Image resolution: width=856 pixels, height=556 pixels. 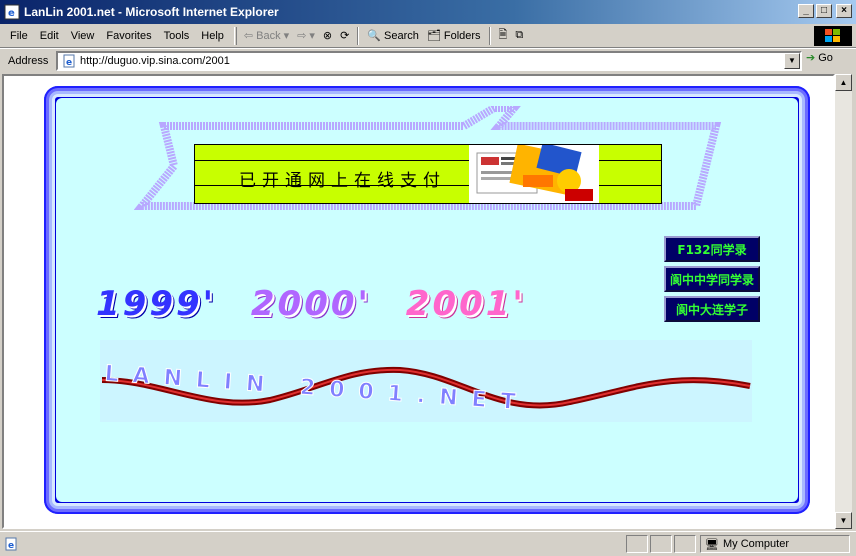 I want to click on payment-banner: 已开通网上在线支付, so click(x=428, y=174).